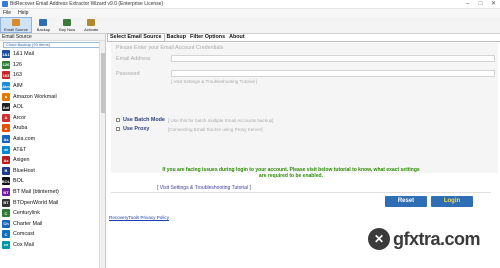  I want to click on provider-item: cx Cox Mail, so click(52, 245).